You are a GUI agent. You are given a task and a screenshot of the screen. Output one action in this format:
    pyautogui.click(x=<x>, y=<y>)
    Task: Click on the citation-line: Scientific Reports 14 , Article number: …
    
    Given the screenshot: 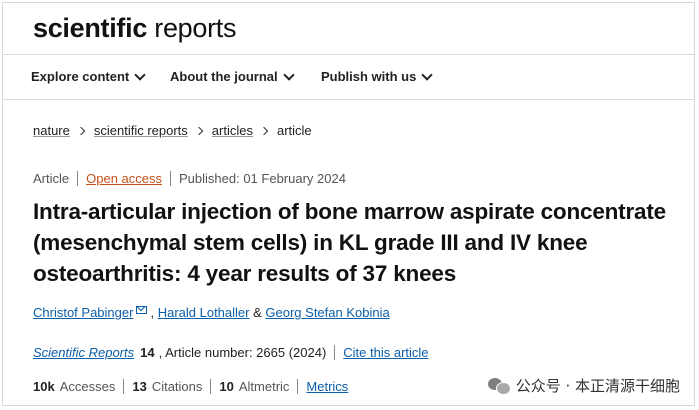 What is the action you would take?
    pyautogui.click(x=231, y=352)
    